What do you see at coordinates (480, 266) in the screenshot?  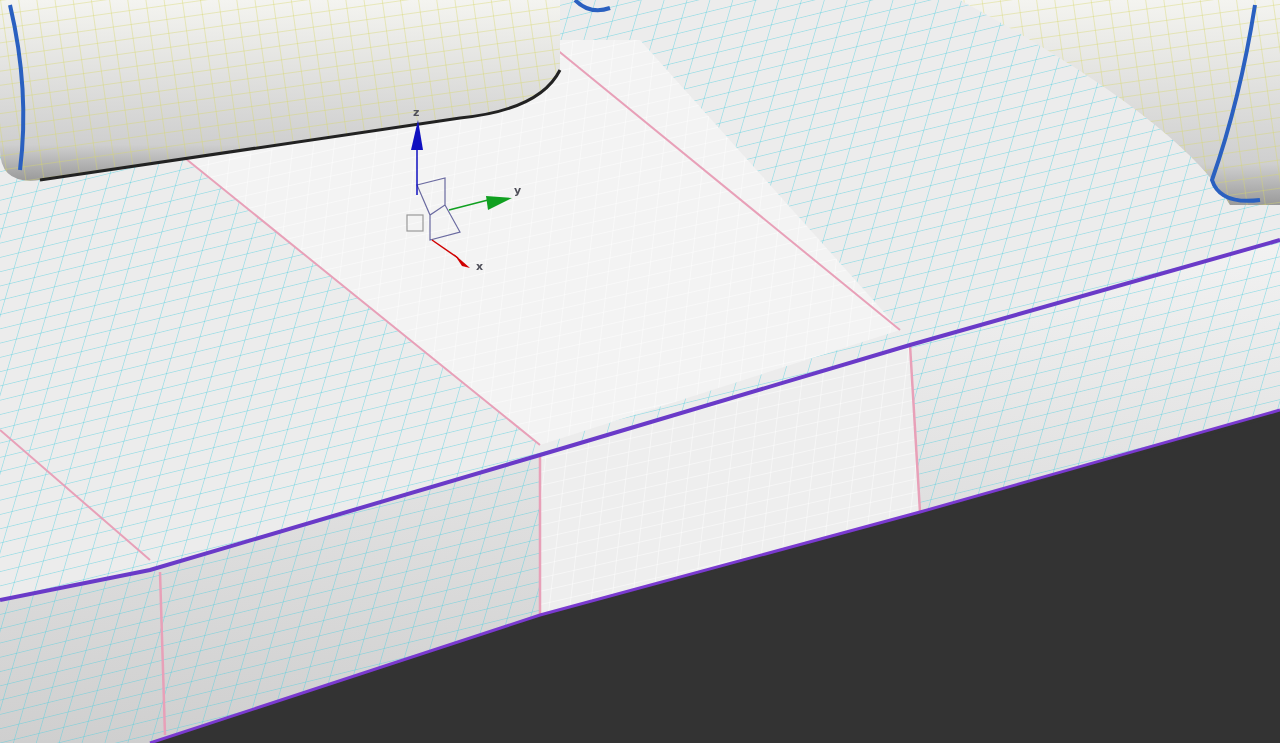 I see `axis-label: x` at bounding box center [480, 266].